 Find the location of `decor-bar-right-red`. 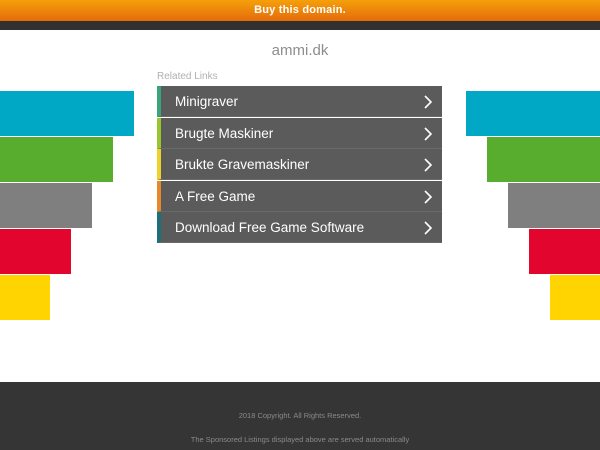

decor-bar-right-red is located at coordinates (564, 251).